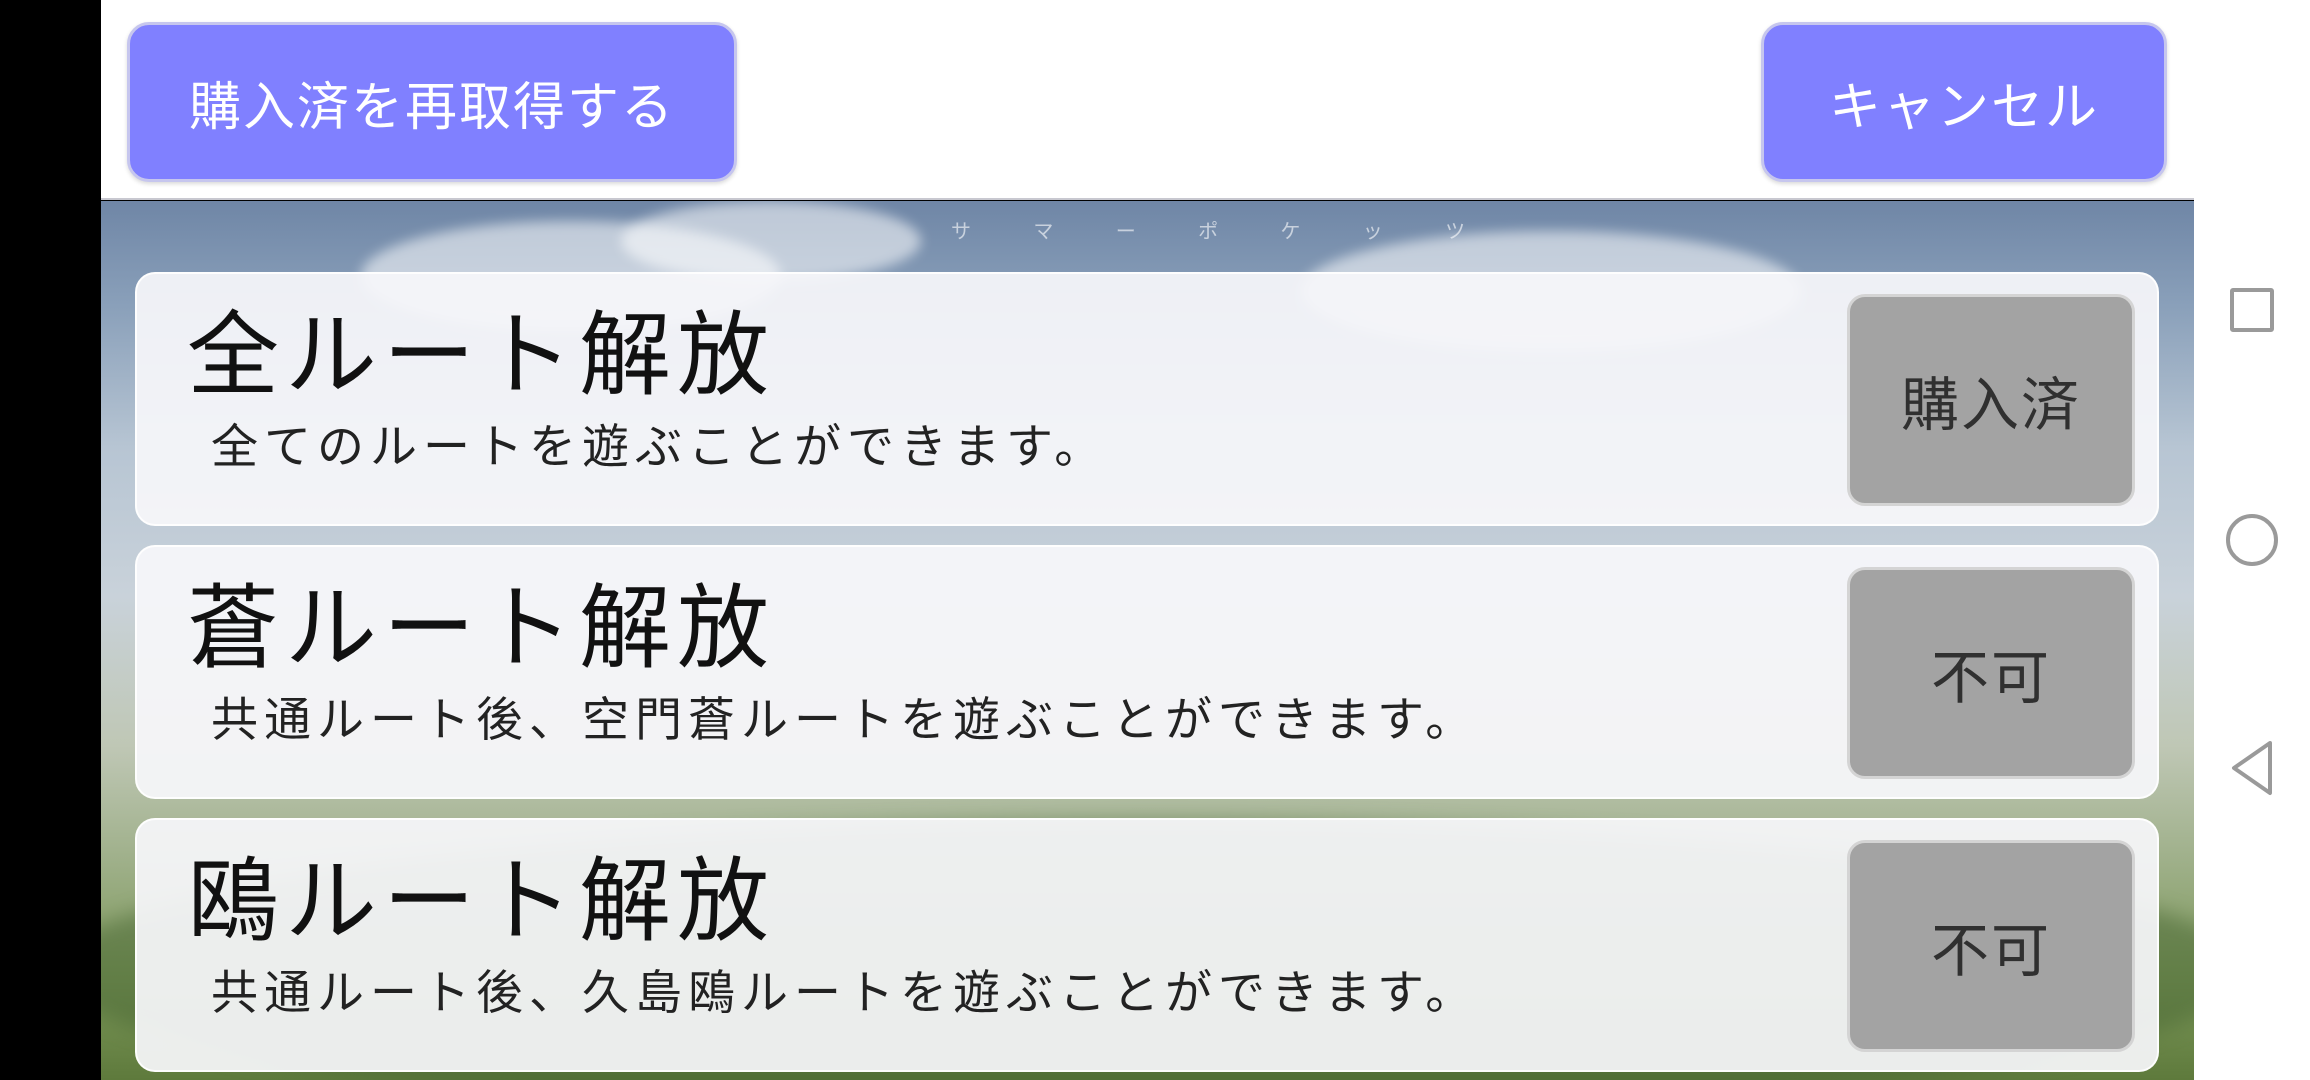  I want to click on back-icon, so click(2252, 768).